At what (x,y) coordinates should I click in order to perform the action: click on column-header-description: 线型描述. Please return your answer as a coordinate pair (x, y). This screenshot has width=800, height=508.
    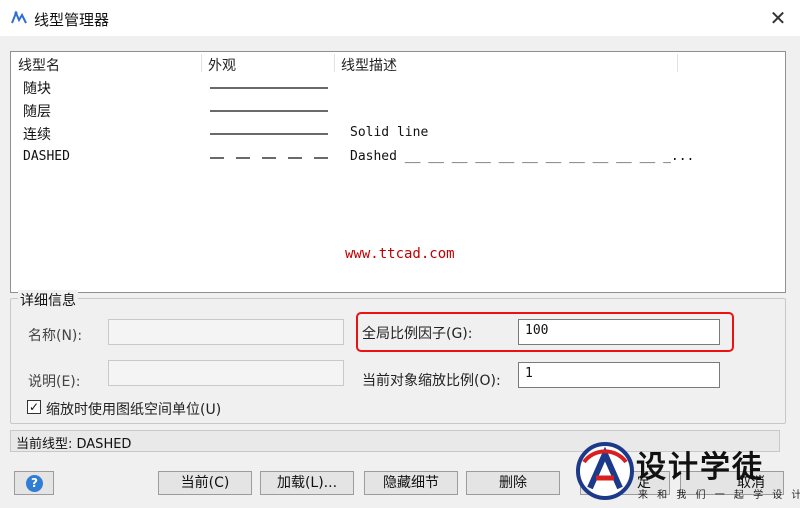
    Looking at the image, I should click on (369, 65).